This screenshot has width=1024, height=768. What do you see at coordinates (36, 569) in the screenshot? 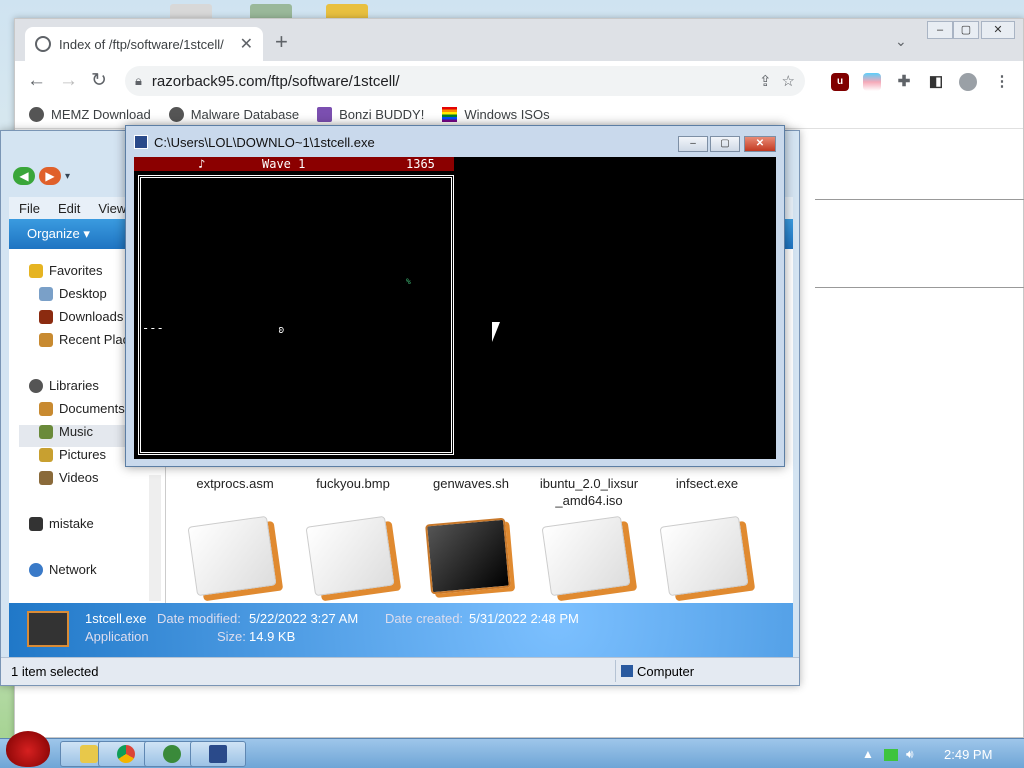
I see `network-icon` at bounding box center [36, 569].